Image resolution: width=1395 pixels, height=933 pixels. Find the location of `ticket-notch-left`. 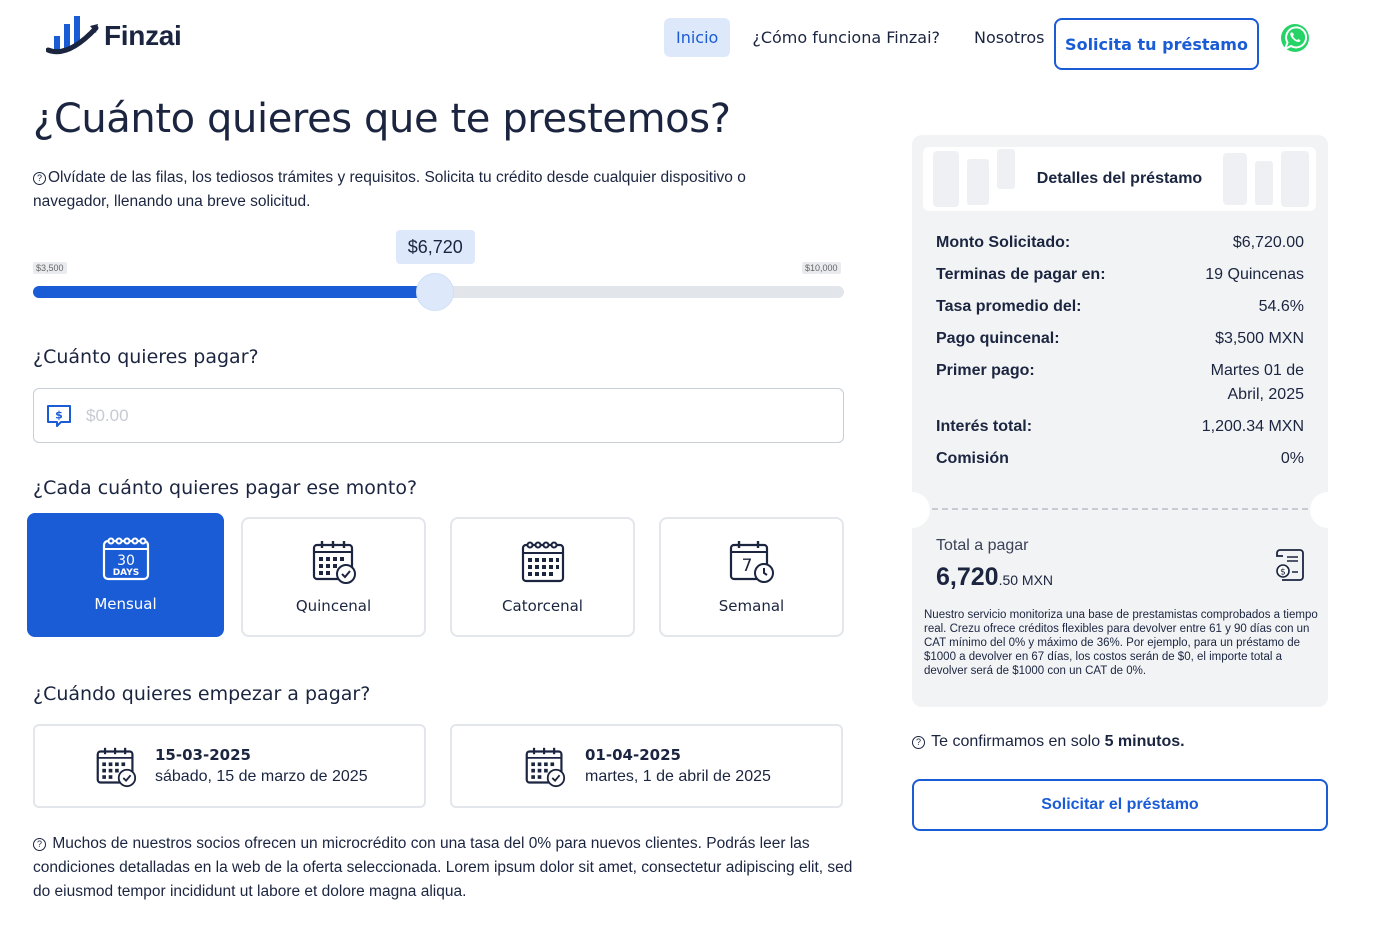

ticket-notch-left is located at coordinates (921, 510).